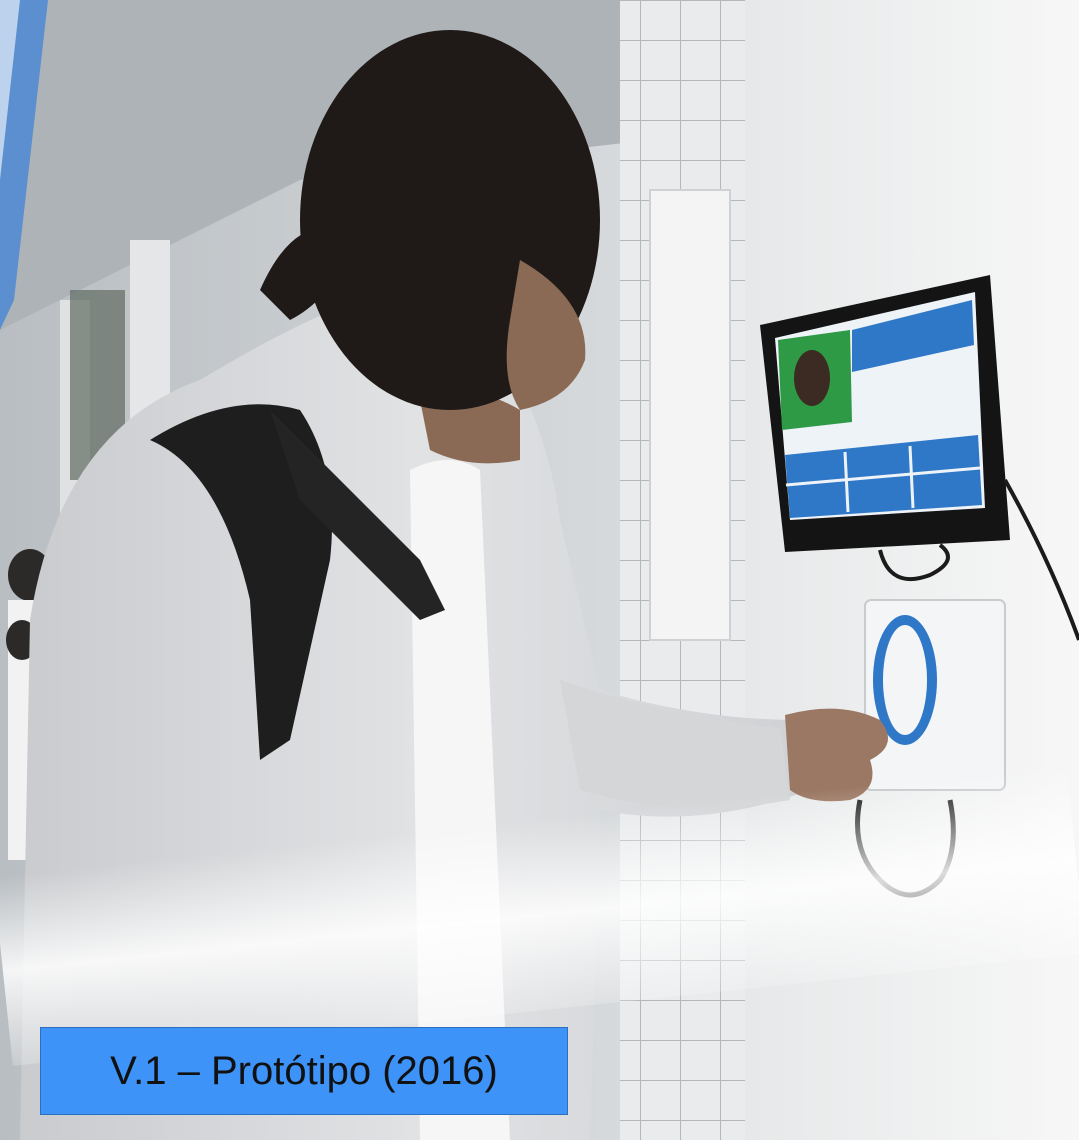  I want to click on card-reader, so click(935, 695).